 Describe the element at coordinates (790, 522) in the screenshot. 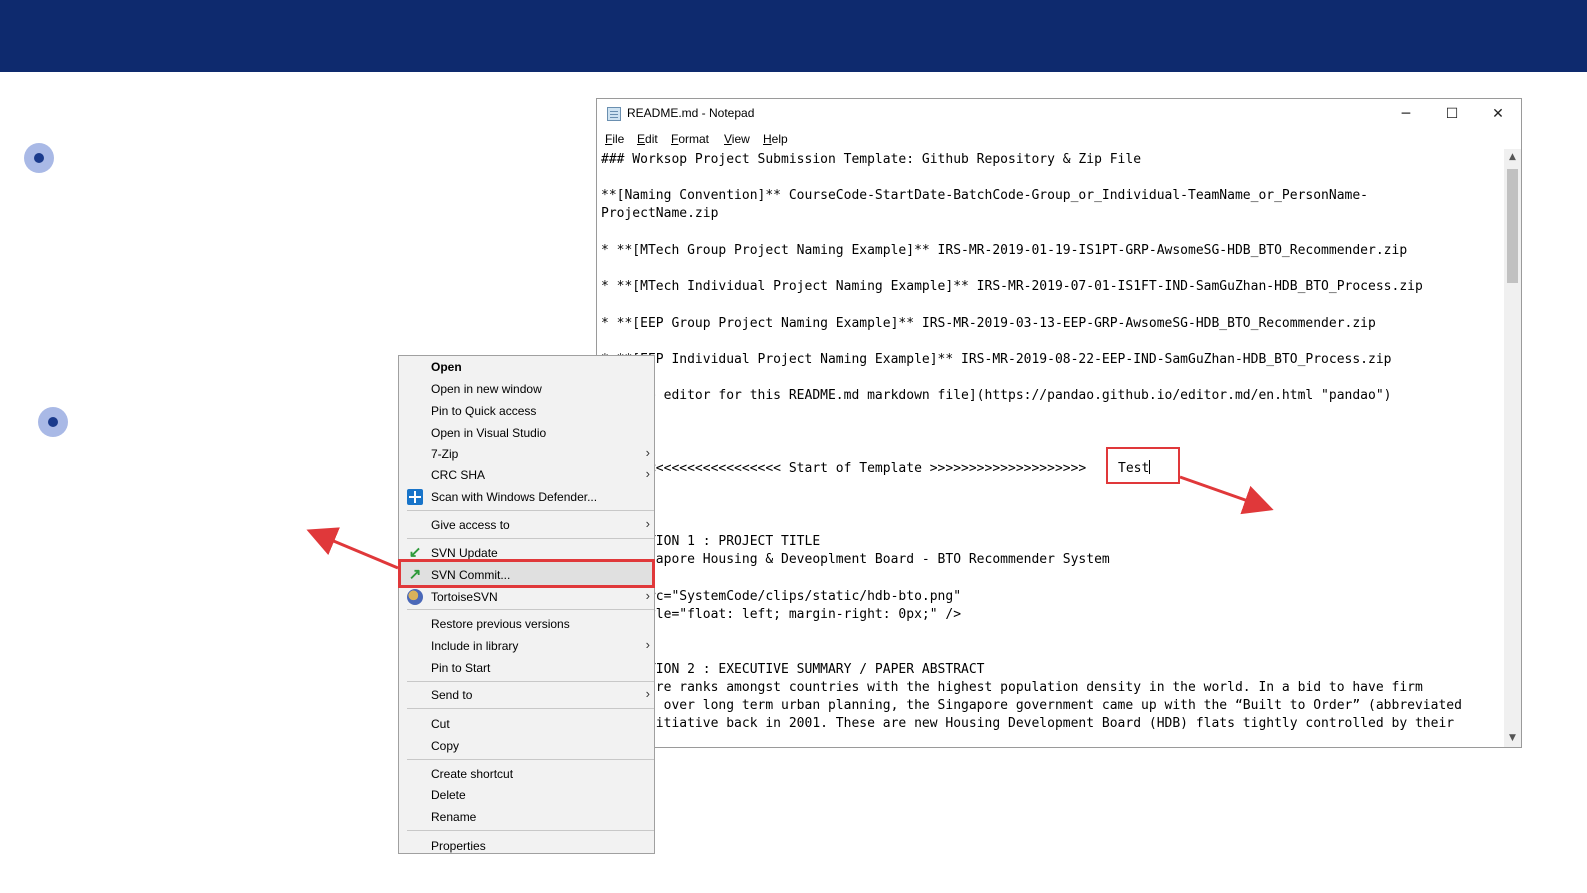

I see `annotation-arrows` at that location.